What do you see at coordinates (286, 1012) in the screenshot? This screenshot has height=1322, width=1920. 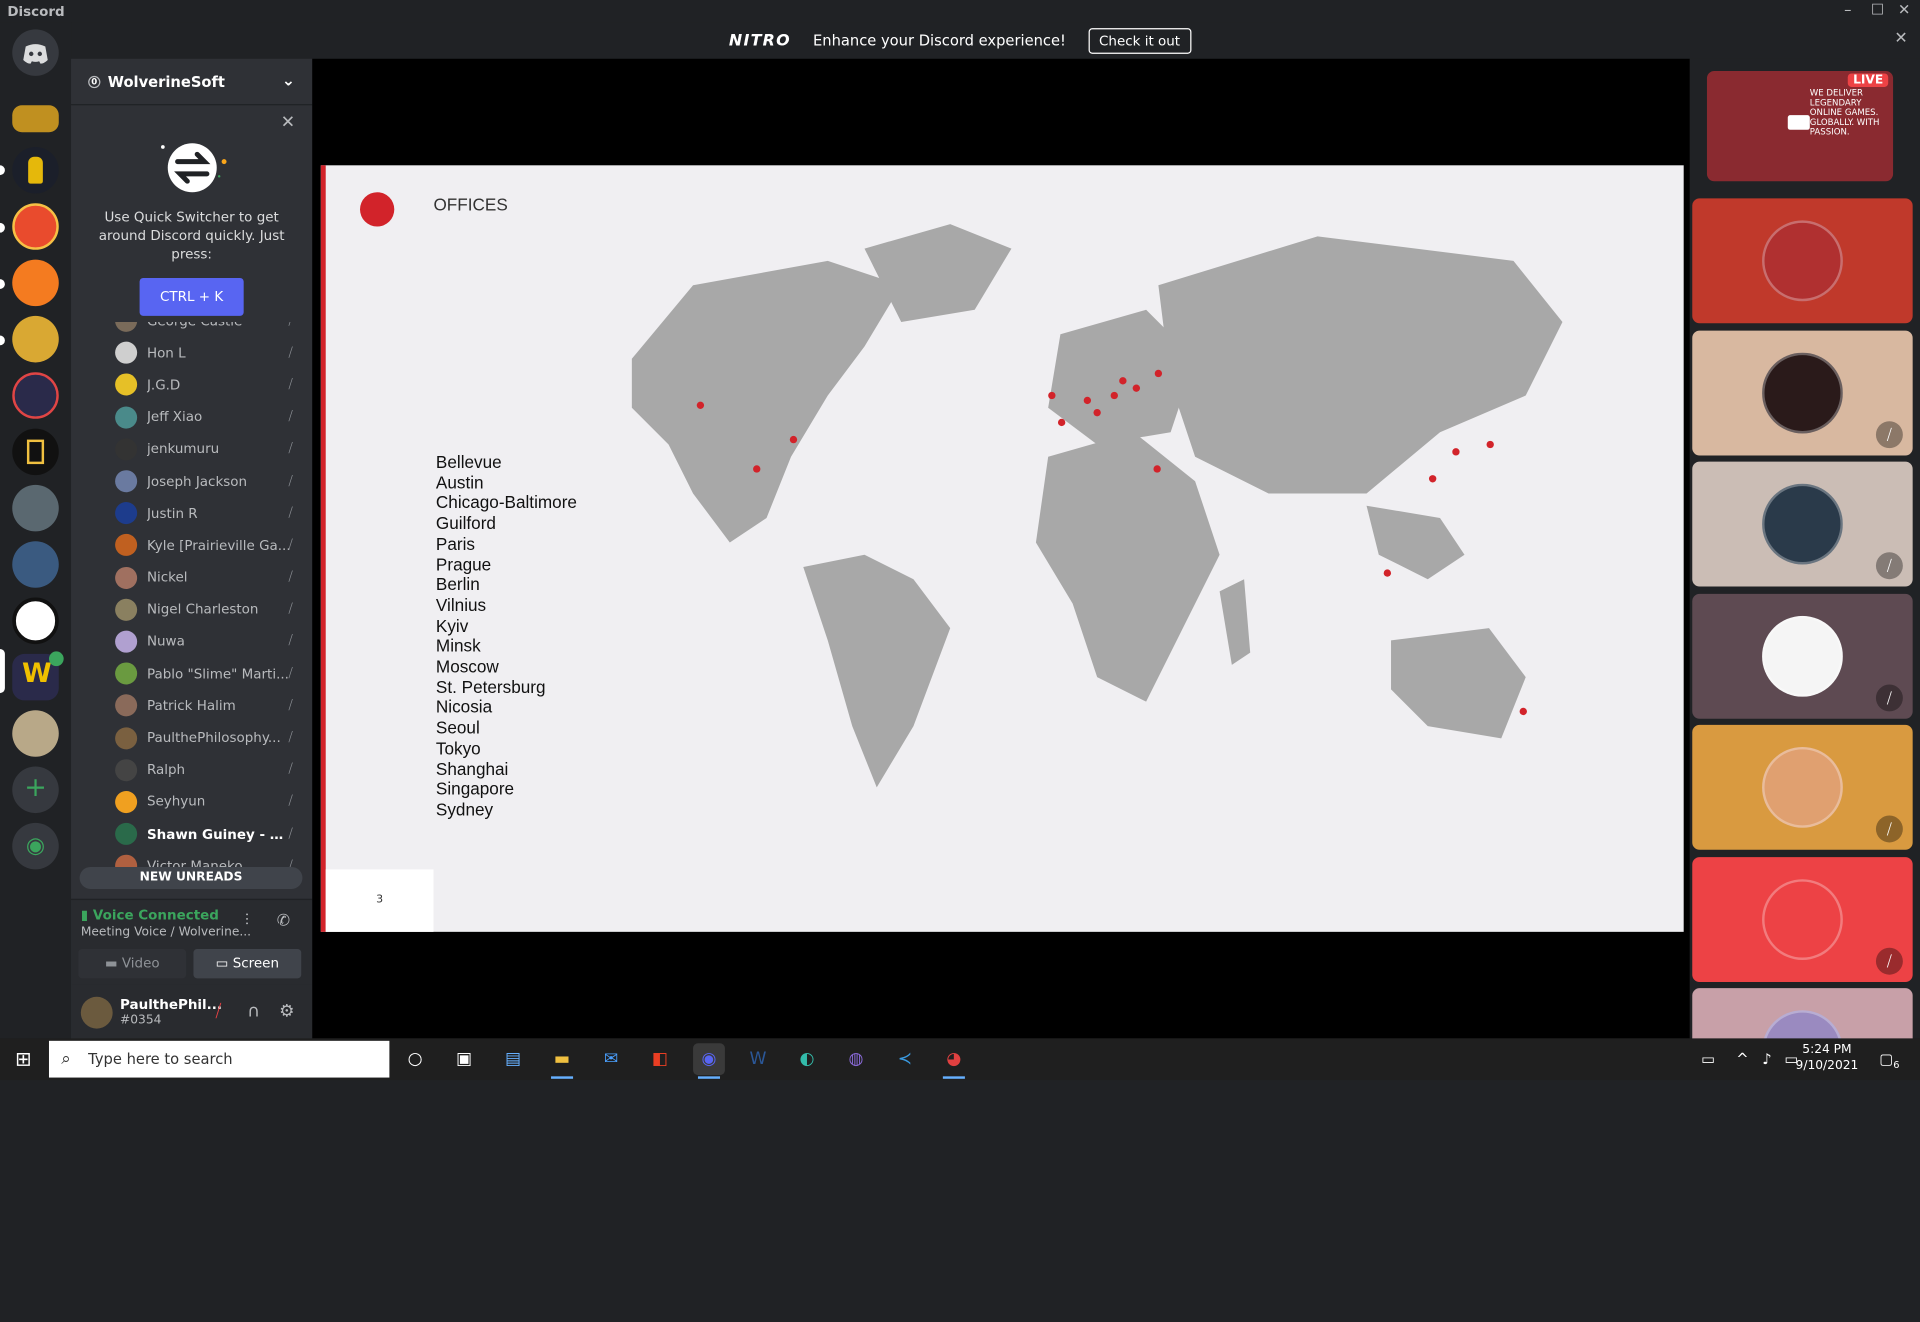 I see `gear-icon: ⚙` at bounding box center [286, 1012].